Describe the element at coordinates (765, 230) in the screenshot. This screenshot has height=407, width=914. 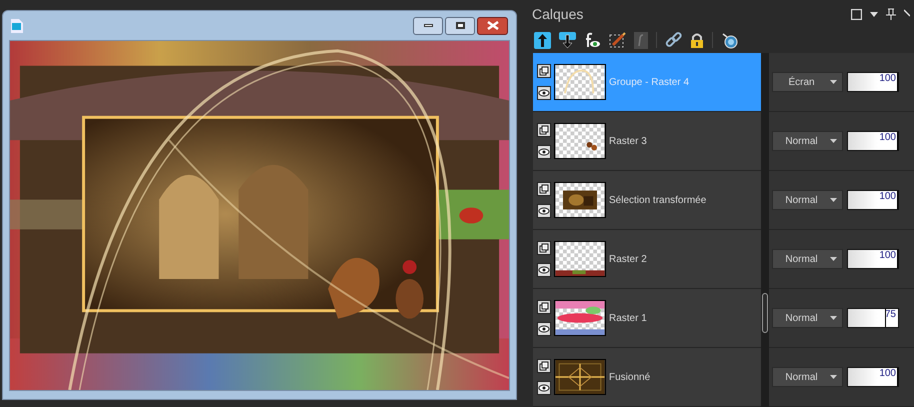
I see `splitter-bar` at that location.